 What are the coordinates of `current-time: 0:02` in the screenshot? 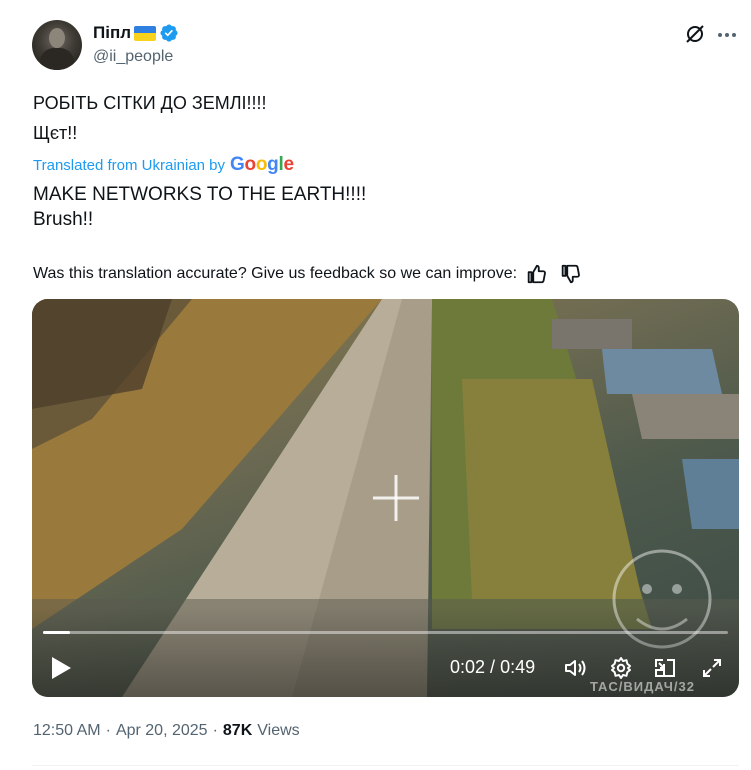 It's located at (468, 667).